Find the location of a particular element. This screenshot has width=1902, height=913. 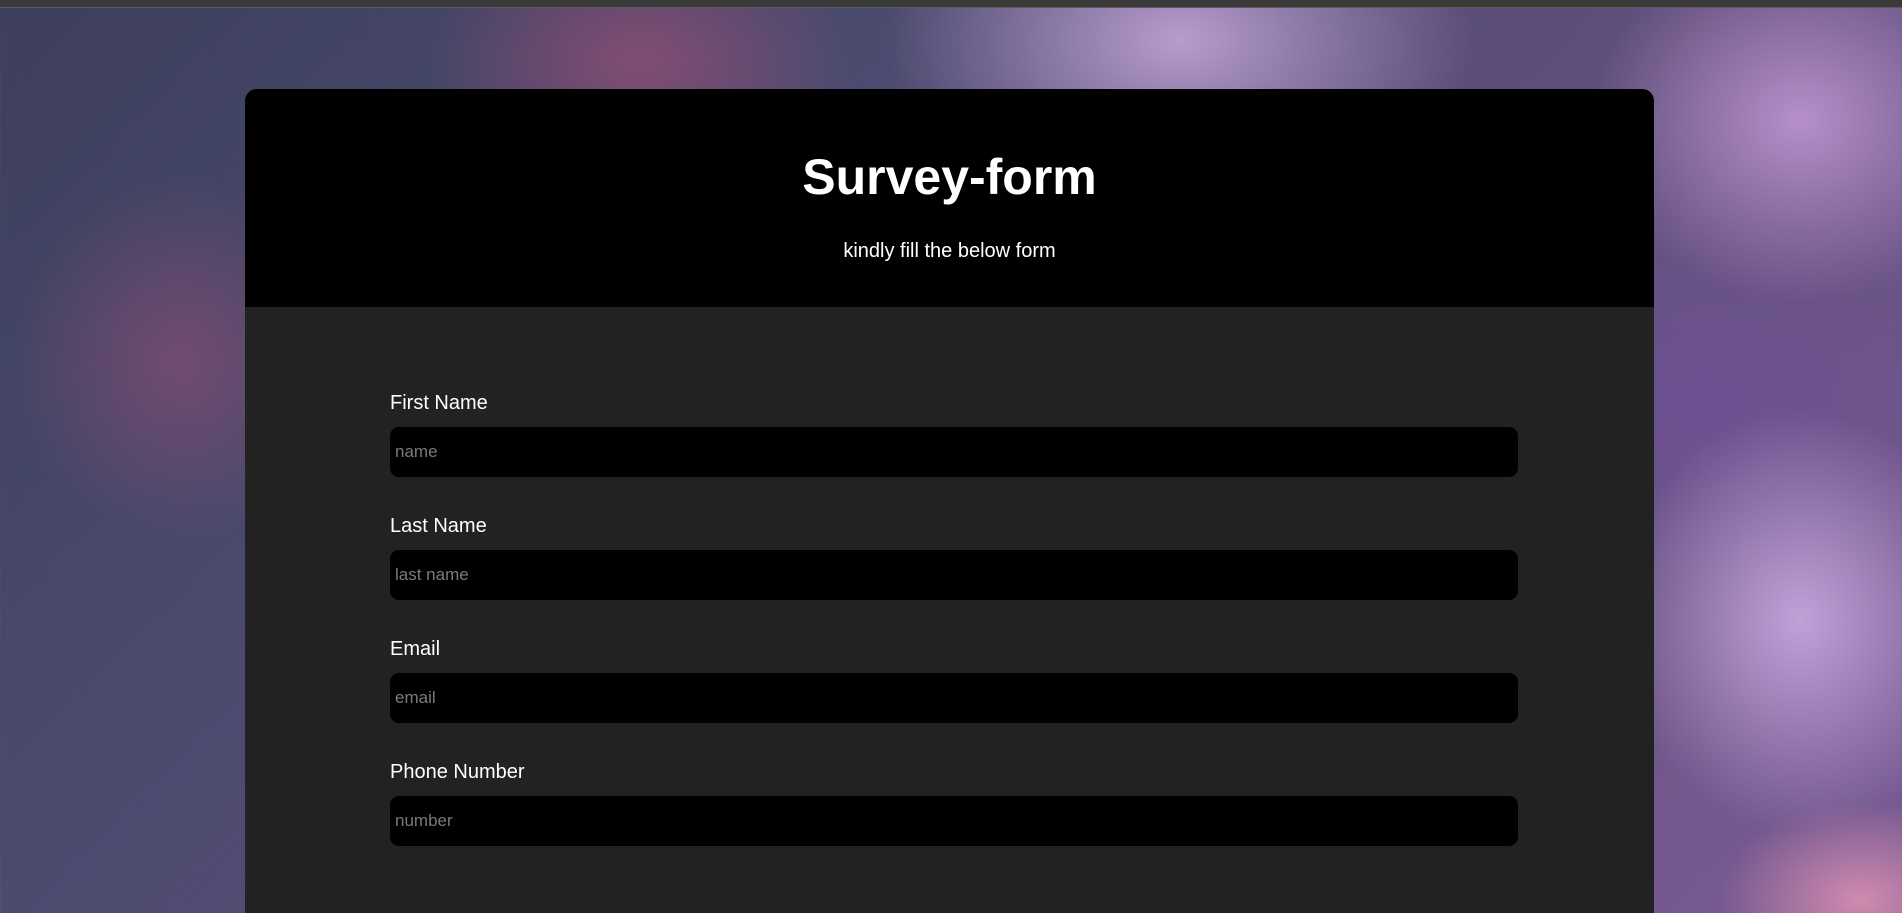

first-name-label: First Name is located at coordinates (439, 403).